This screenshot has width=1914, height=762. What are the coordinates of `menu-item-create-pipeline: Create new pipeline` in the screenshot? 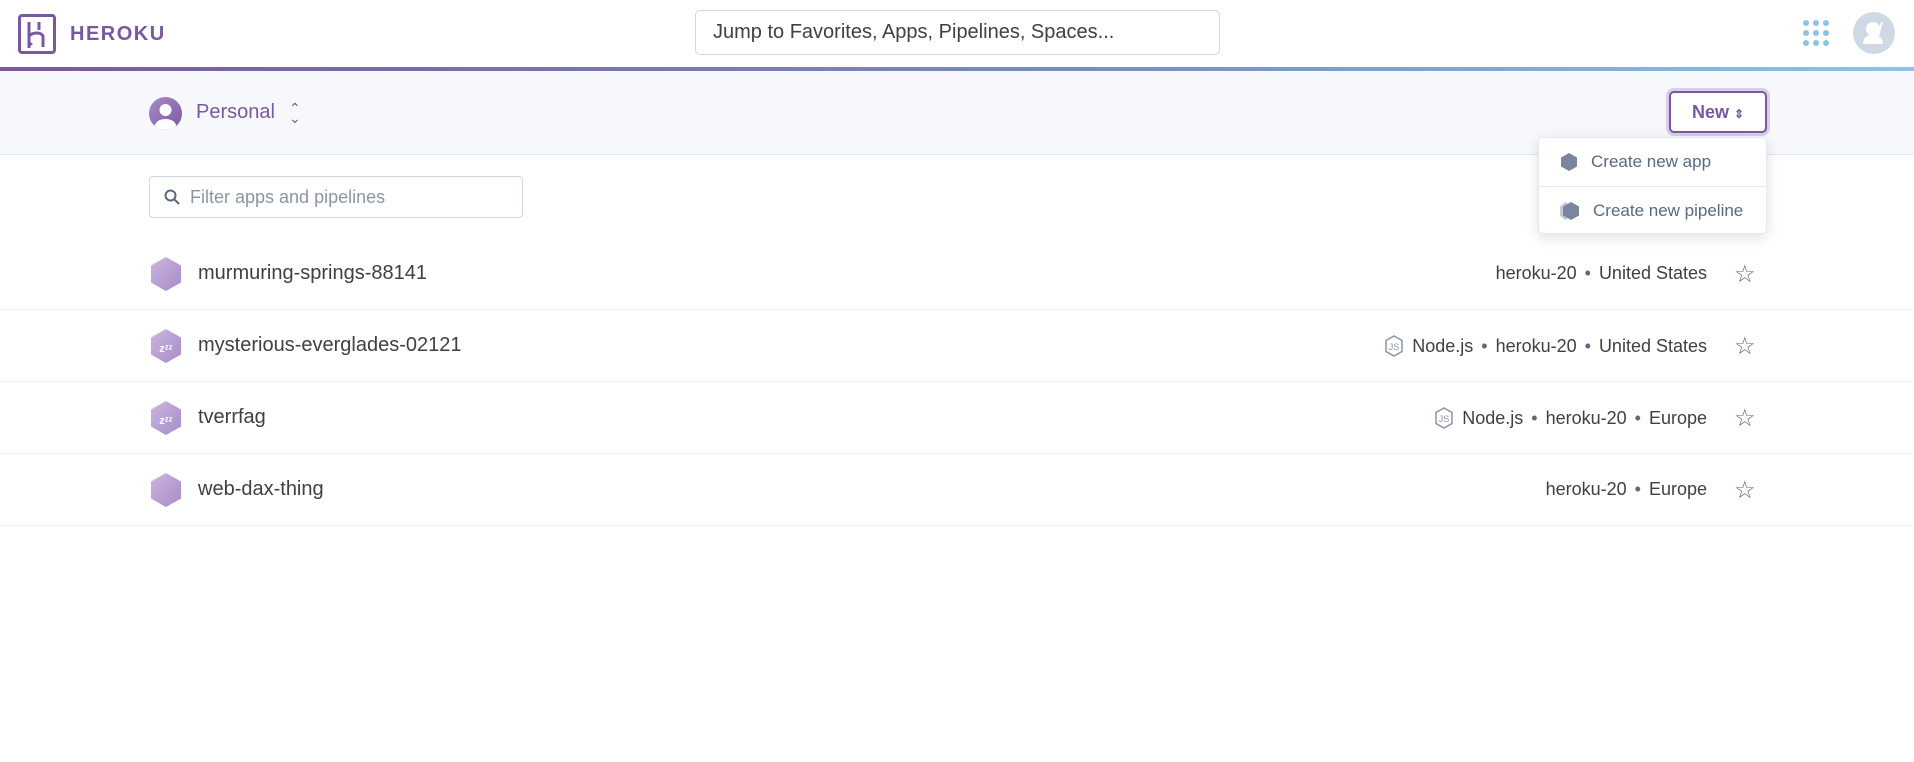 It's located at (1652, 210).